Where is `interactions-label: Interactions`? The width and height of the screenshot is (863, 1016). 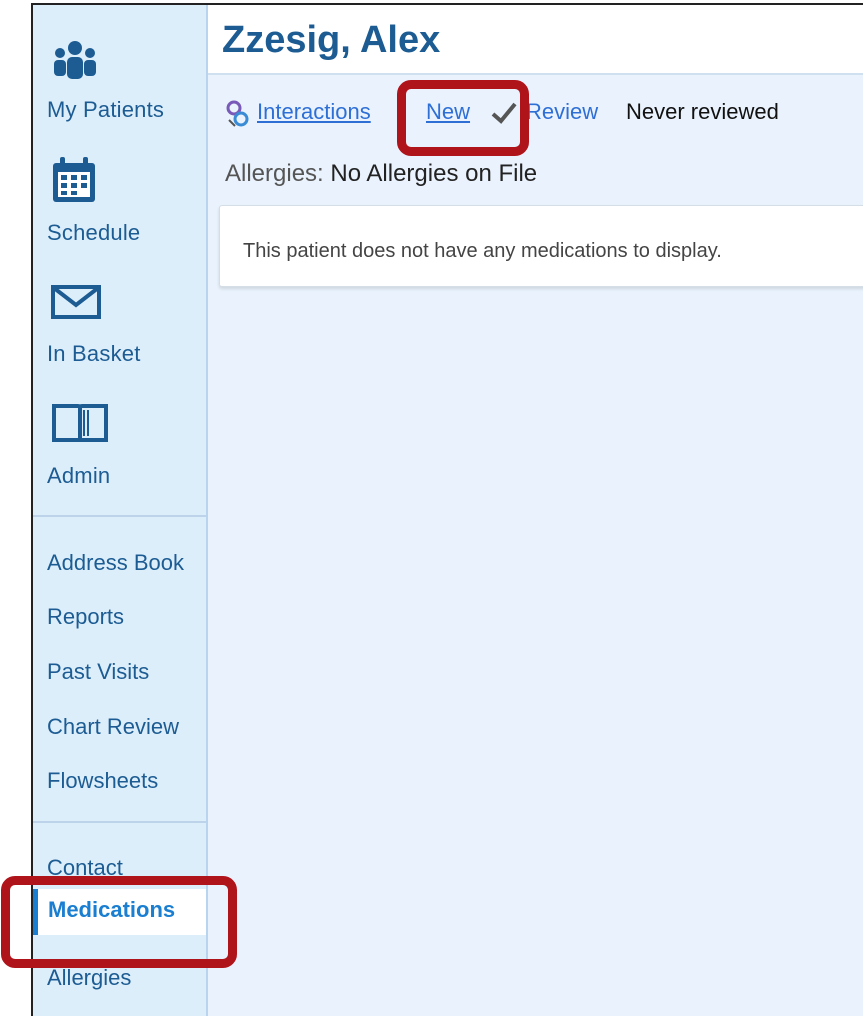 interactions-label: Interactions is located at coordinates (314, 111).